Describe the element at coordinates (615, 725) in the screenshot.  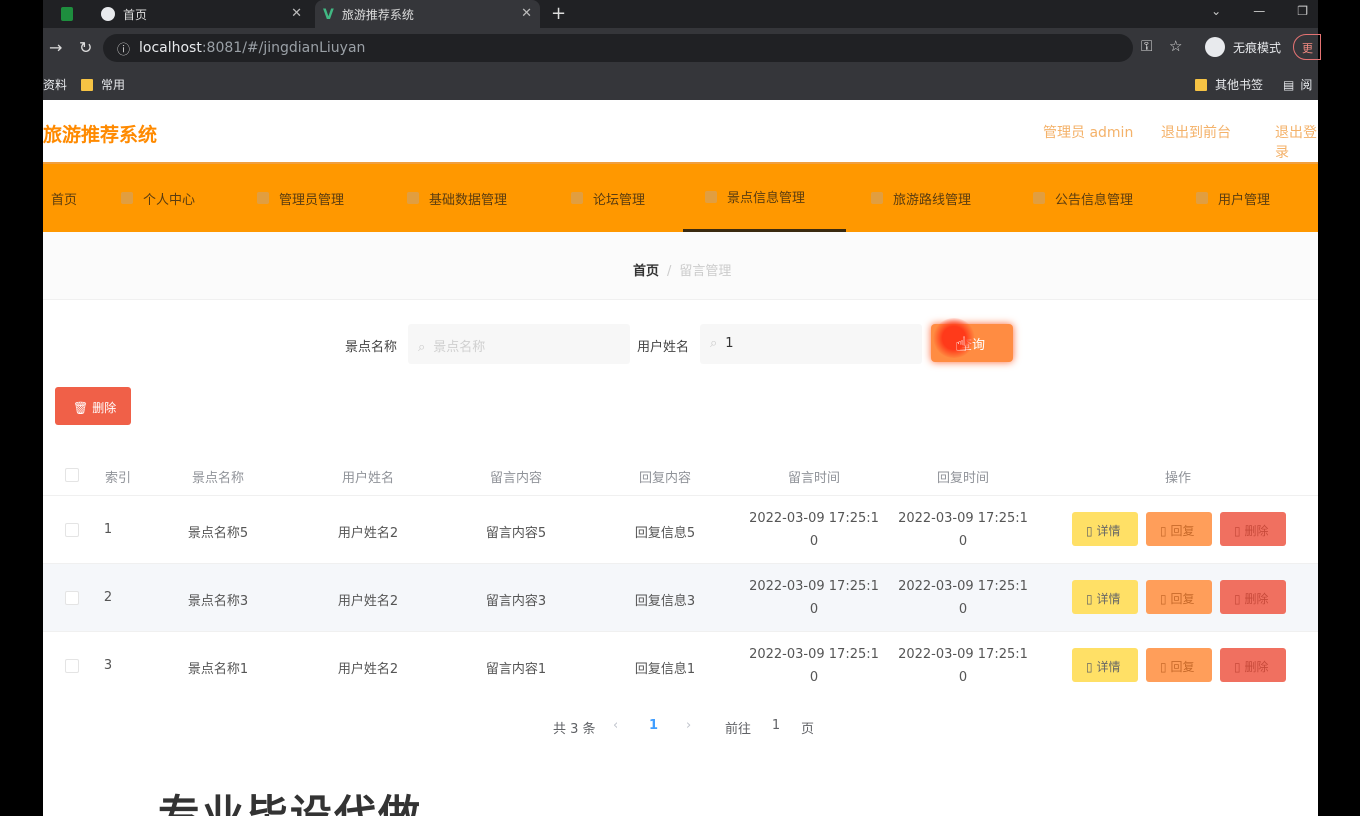
I see `prev-page-button: ‹` at that location.